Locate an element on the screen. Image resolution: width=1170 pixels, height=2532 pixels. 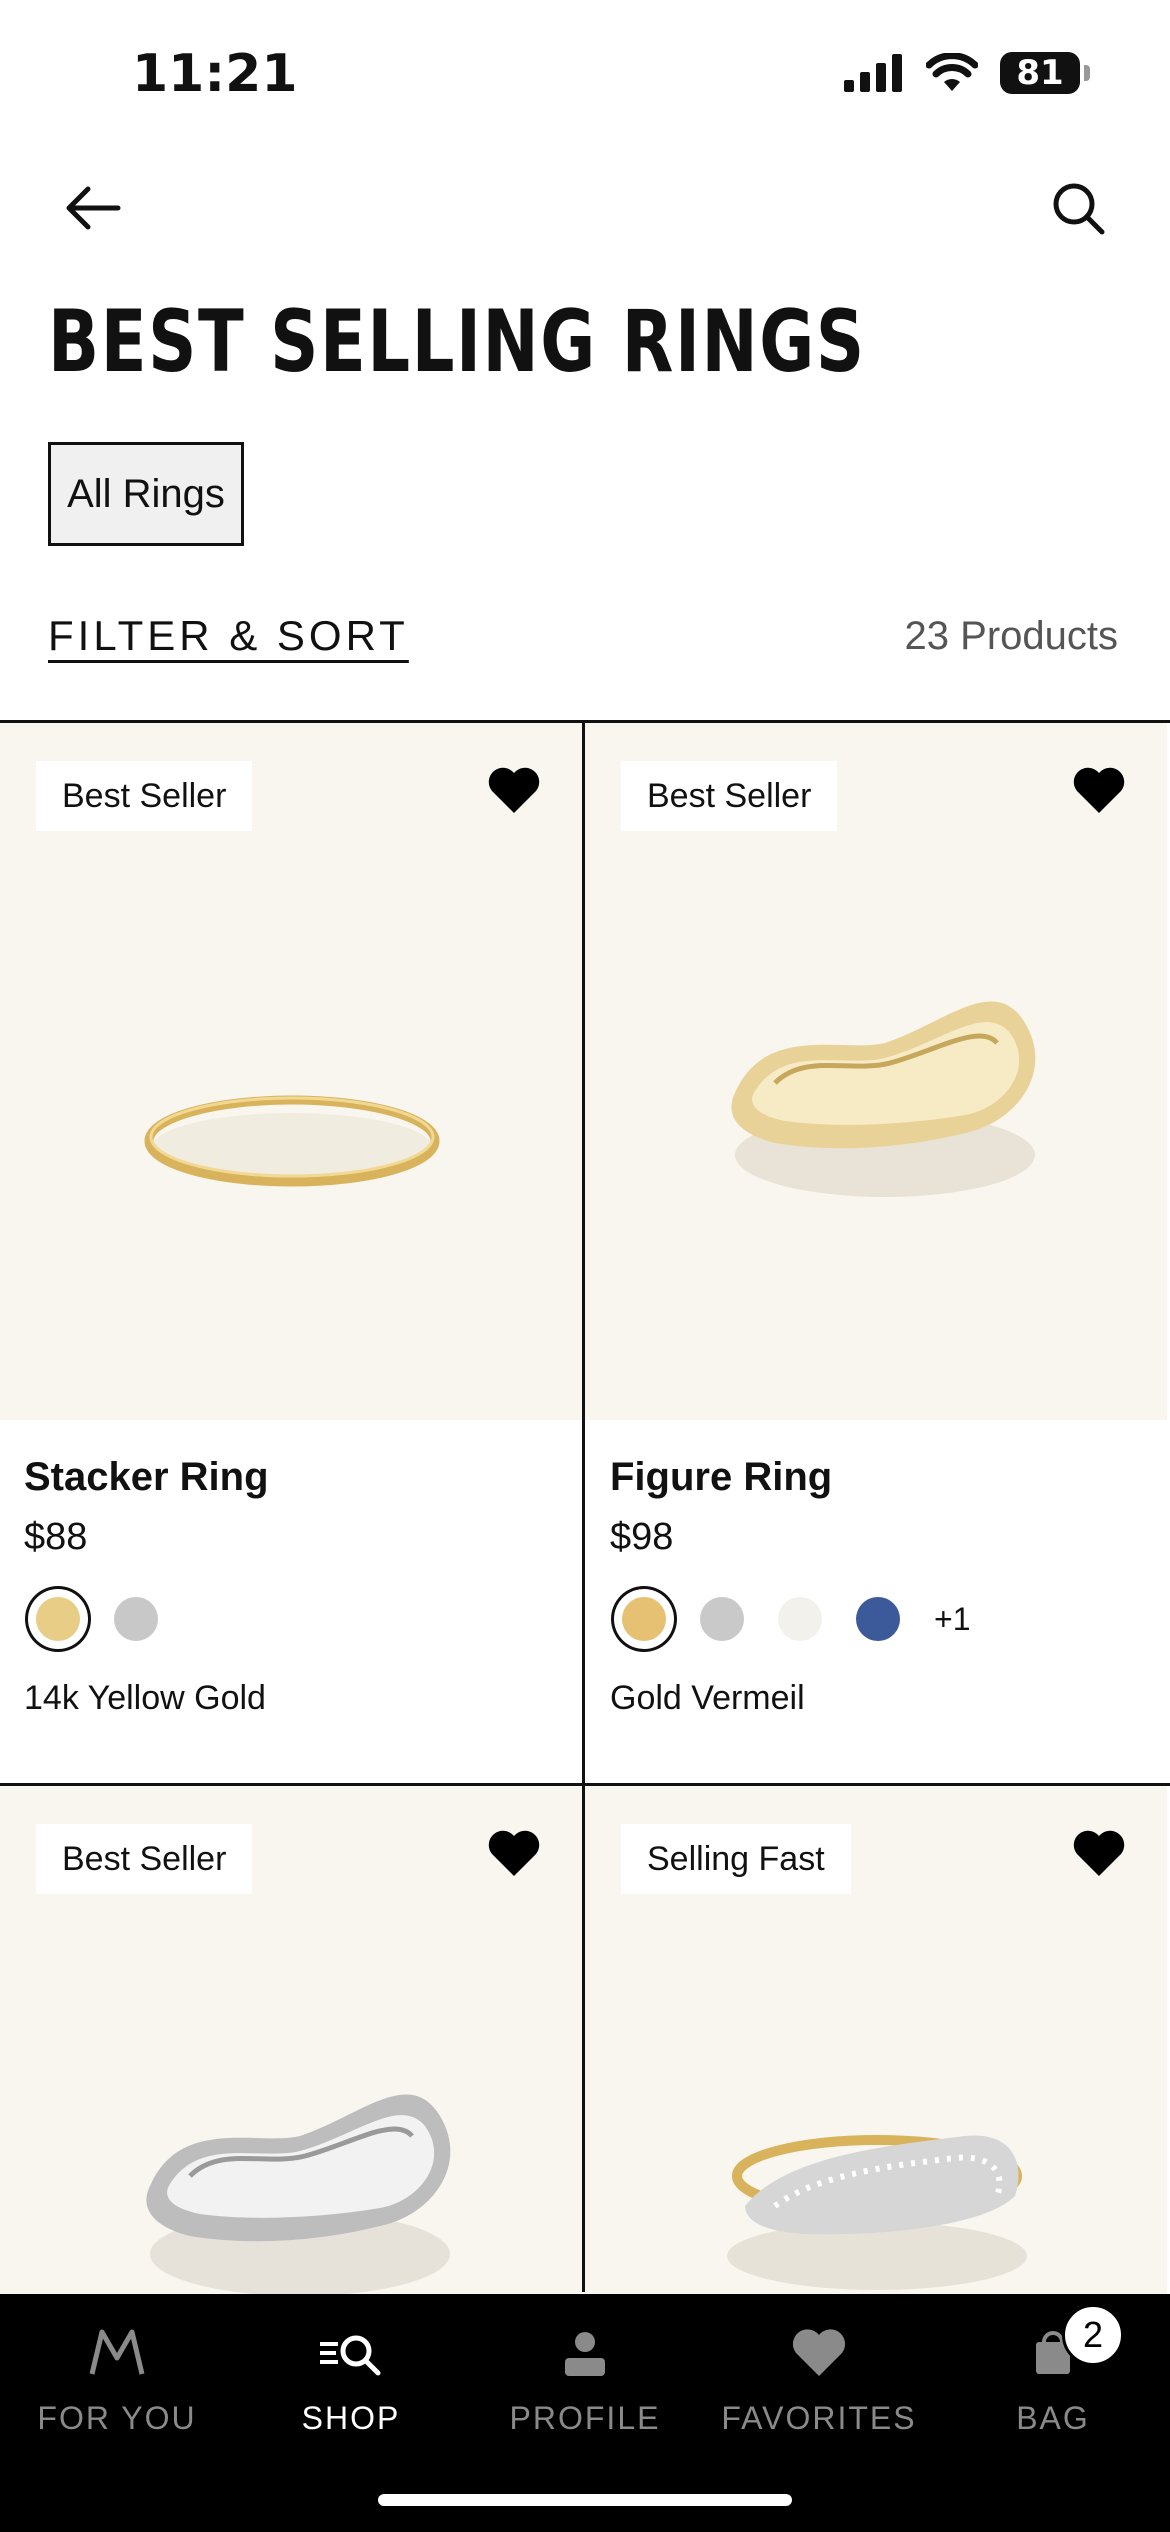
product-price: $98 is located at coordinates (642, 1537).